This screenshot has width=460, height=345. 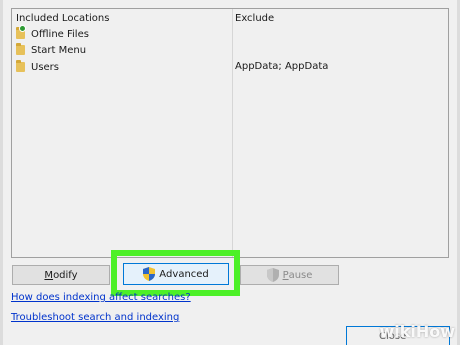 What do you see at coordinates (163, 274) in the screenshot?
I see `advanced-accel: A` at bounding box center [163, 274].